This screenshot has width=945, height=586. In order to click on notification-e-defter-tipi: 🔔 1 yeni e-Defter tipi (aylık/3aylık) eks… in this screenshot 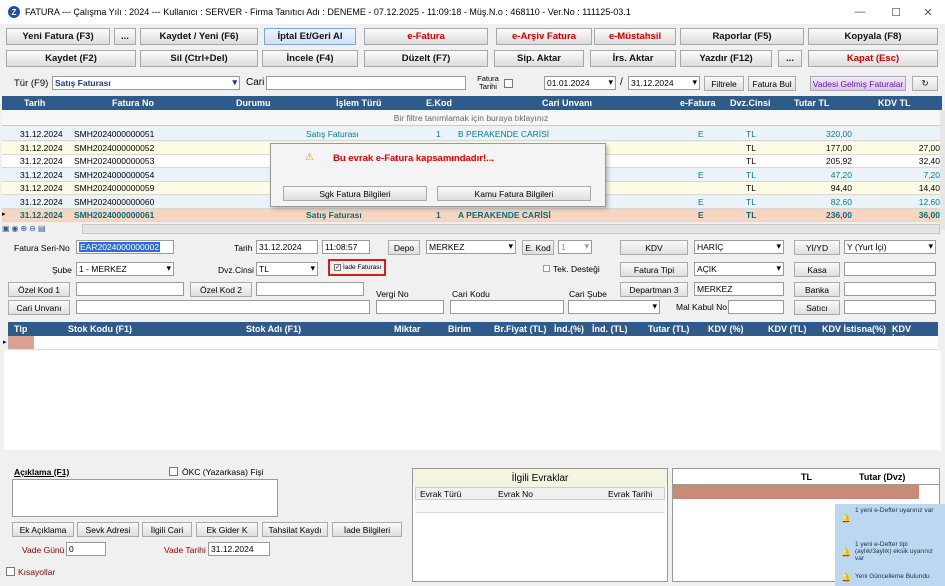, I will do `click(890, 554)`.